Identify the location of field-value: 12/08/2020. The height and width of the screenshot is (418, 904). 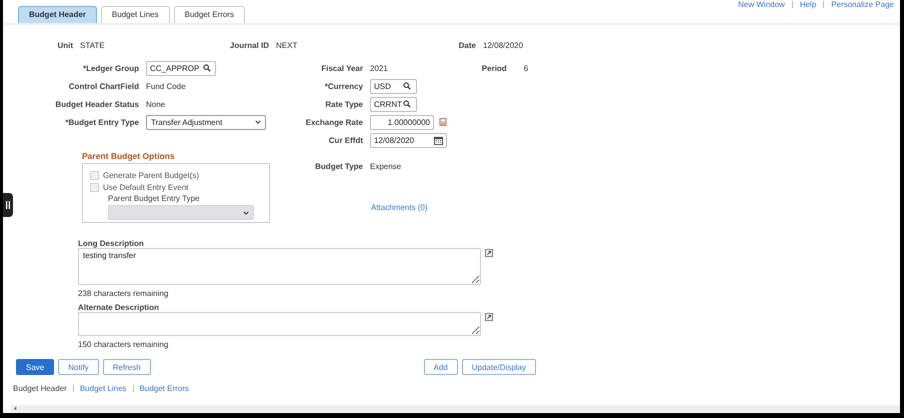
(503, 45).